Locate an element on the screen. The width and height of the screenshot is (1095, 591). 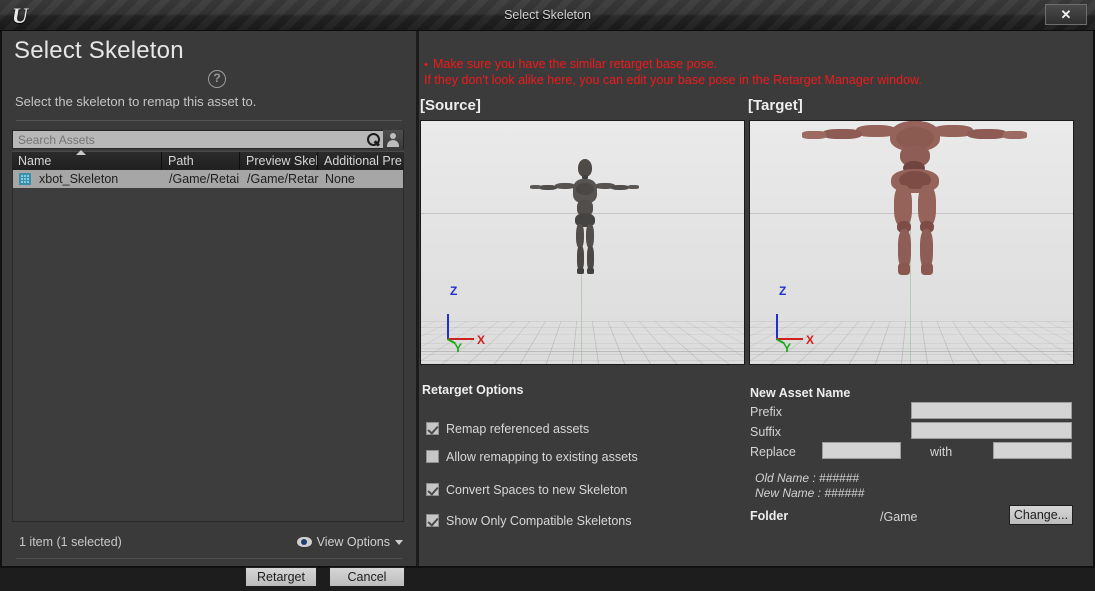
window-title: Select Skeleton is located at coordinates (547, 15).